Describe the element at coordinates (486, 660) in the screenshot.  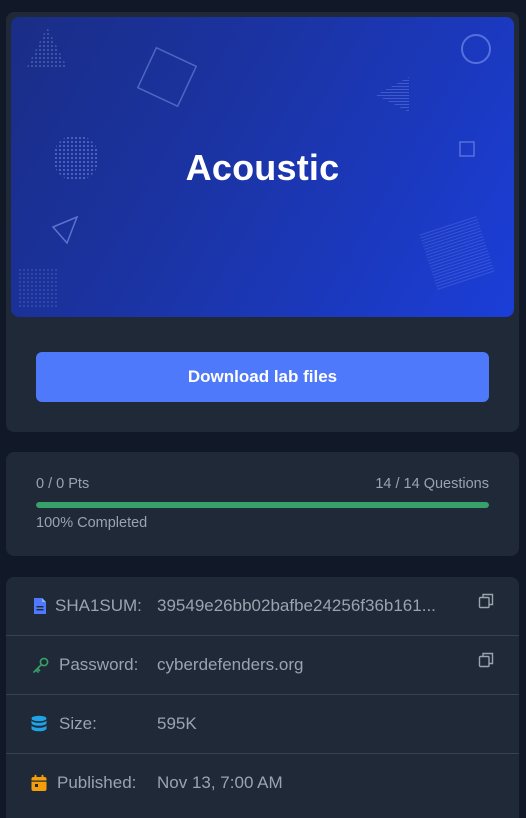
I see `copy-password-icon` at that location.